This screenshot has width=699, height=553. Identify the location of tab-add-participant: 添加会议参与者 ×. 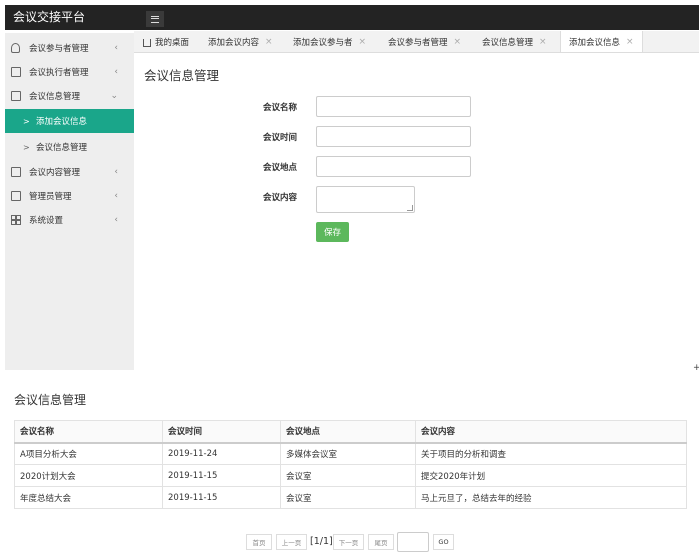
(329, 41).